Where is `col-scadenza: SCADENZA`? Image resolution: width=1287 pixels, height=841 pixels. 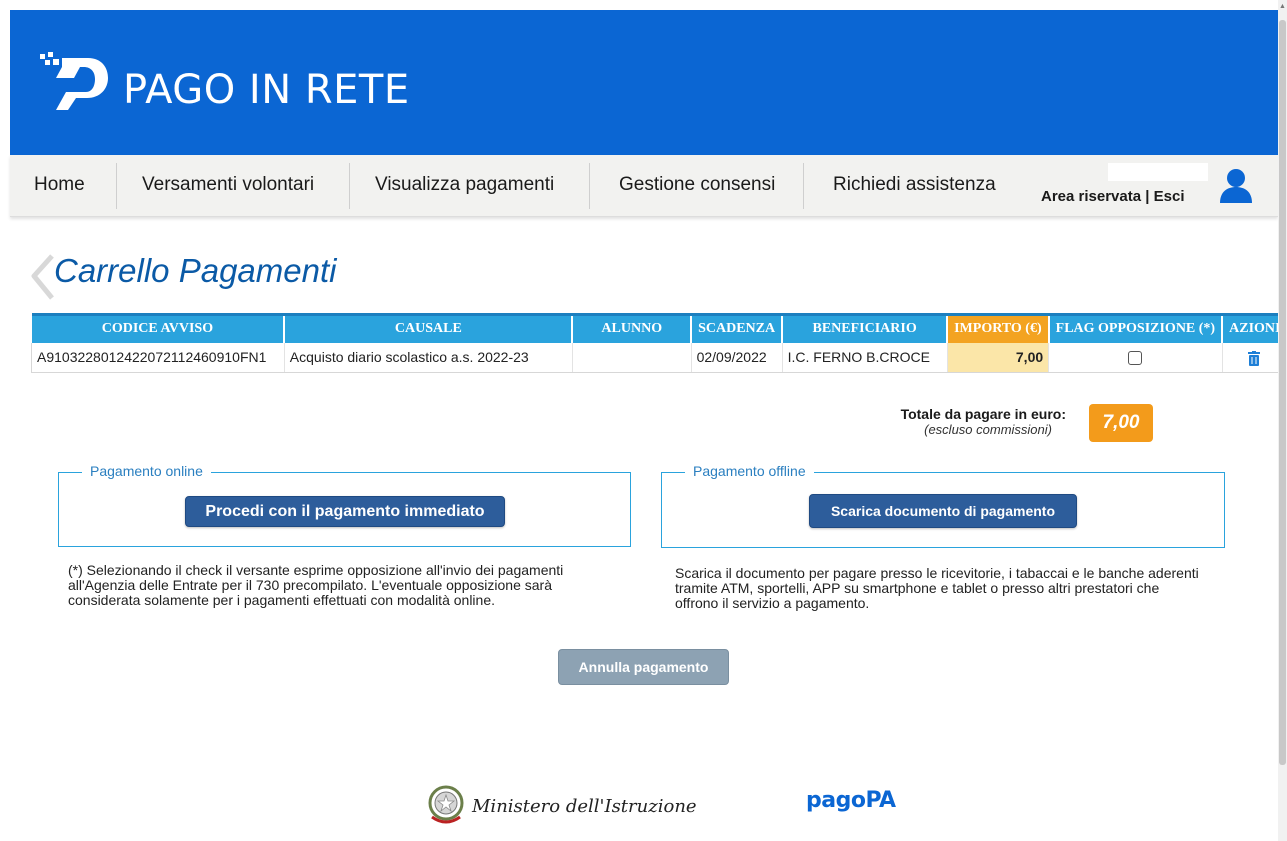 col-scadenza: SCADENZA is located at coordinates (736, 328).